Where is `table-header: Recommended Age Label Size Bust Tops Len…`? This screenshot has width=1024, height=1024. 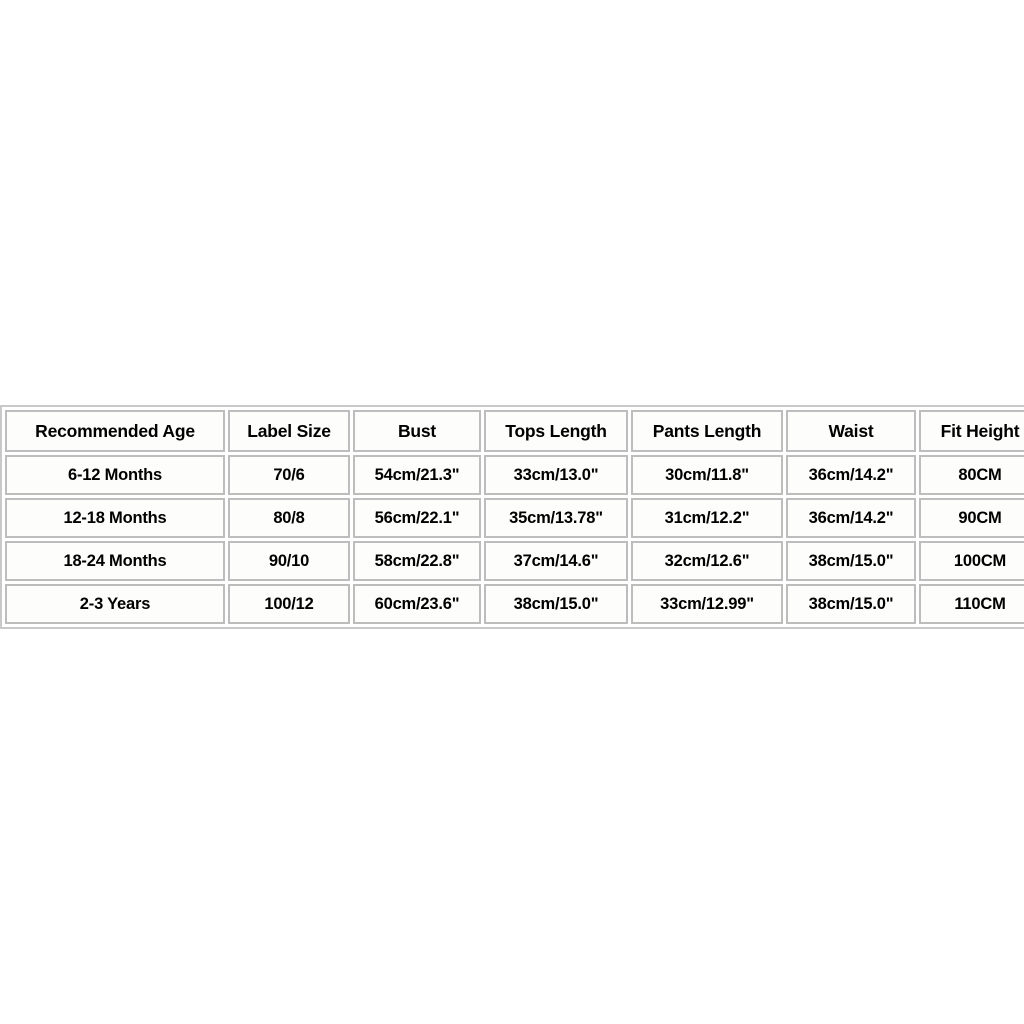 table-header: Recommended Age Label Size Bust Tops Len… is located at coordinates (514, 431).